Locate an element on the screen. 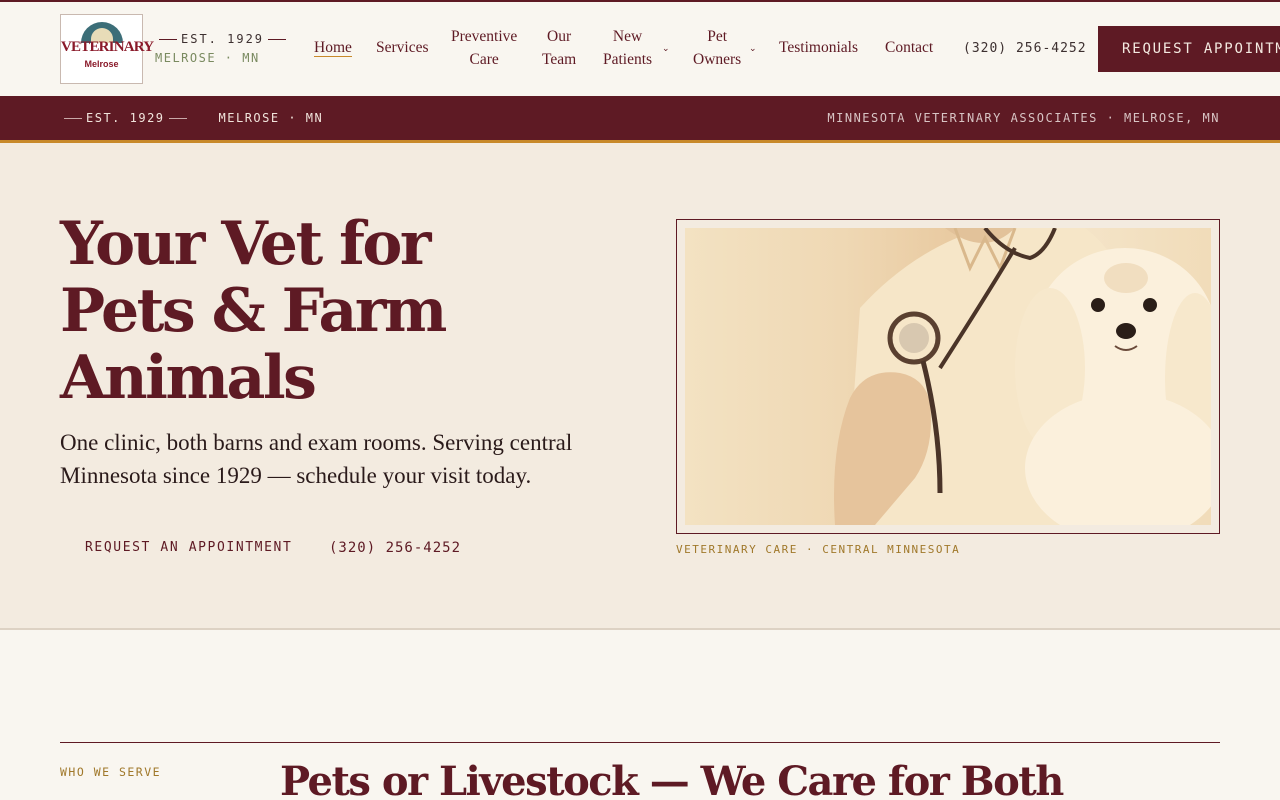 This screenshot has height=800, width=1280. clinic-logo: VETERINARY Melrose is located at coordinates (107, 49).